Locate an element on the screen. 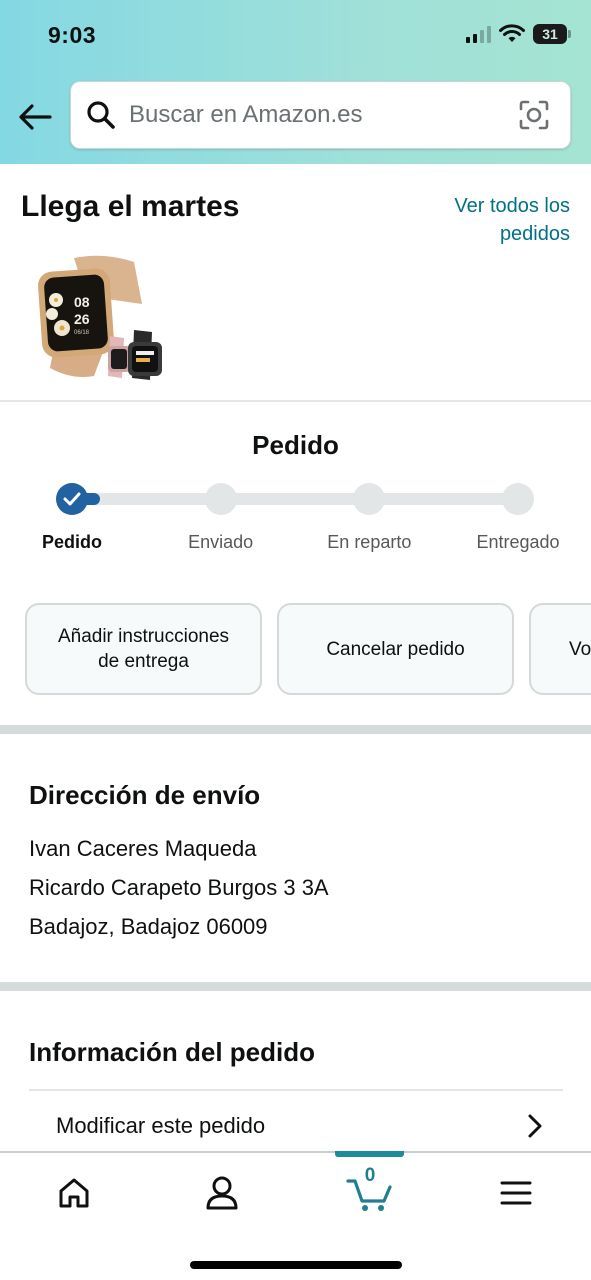 Image resolution: width=591 pixels, height=1280 pixels. view-all-orders-link: Ver todos los pedidos is located at coordinates (495, 220).